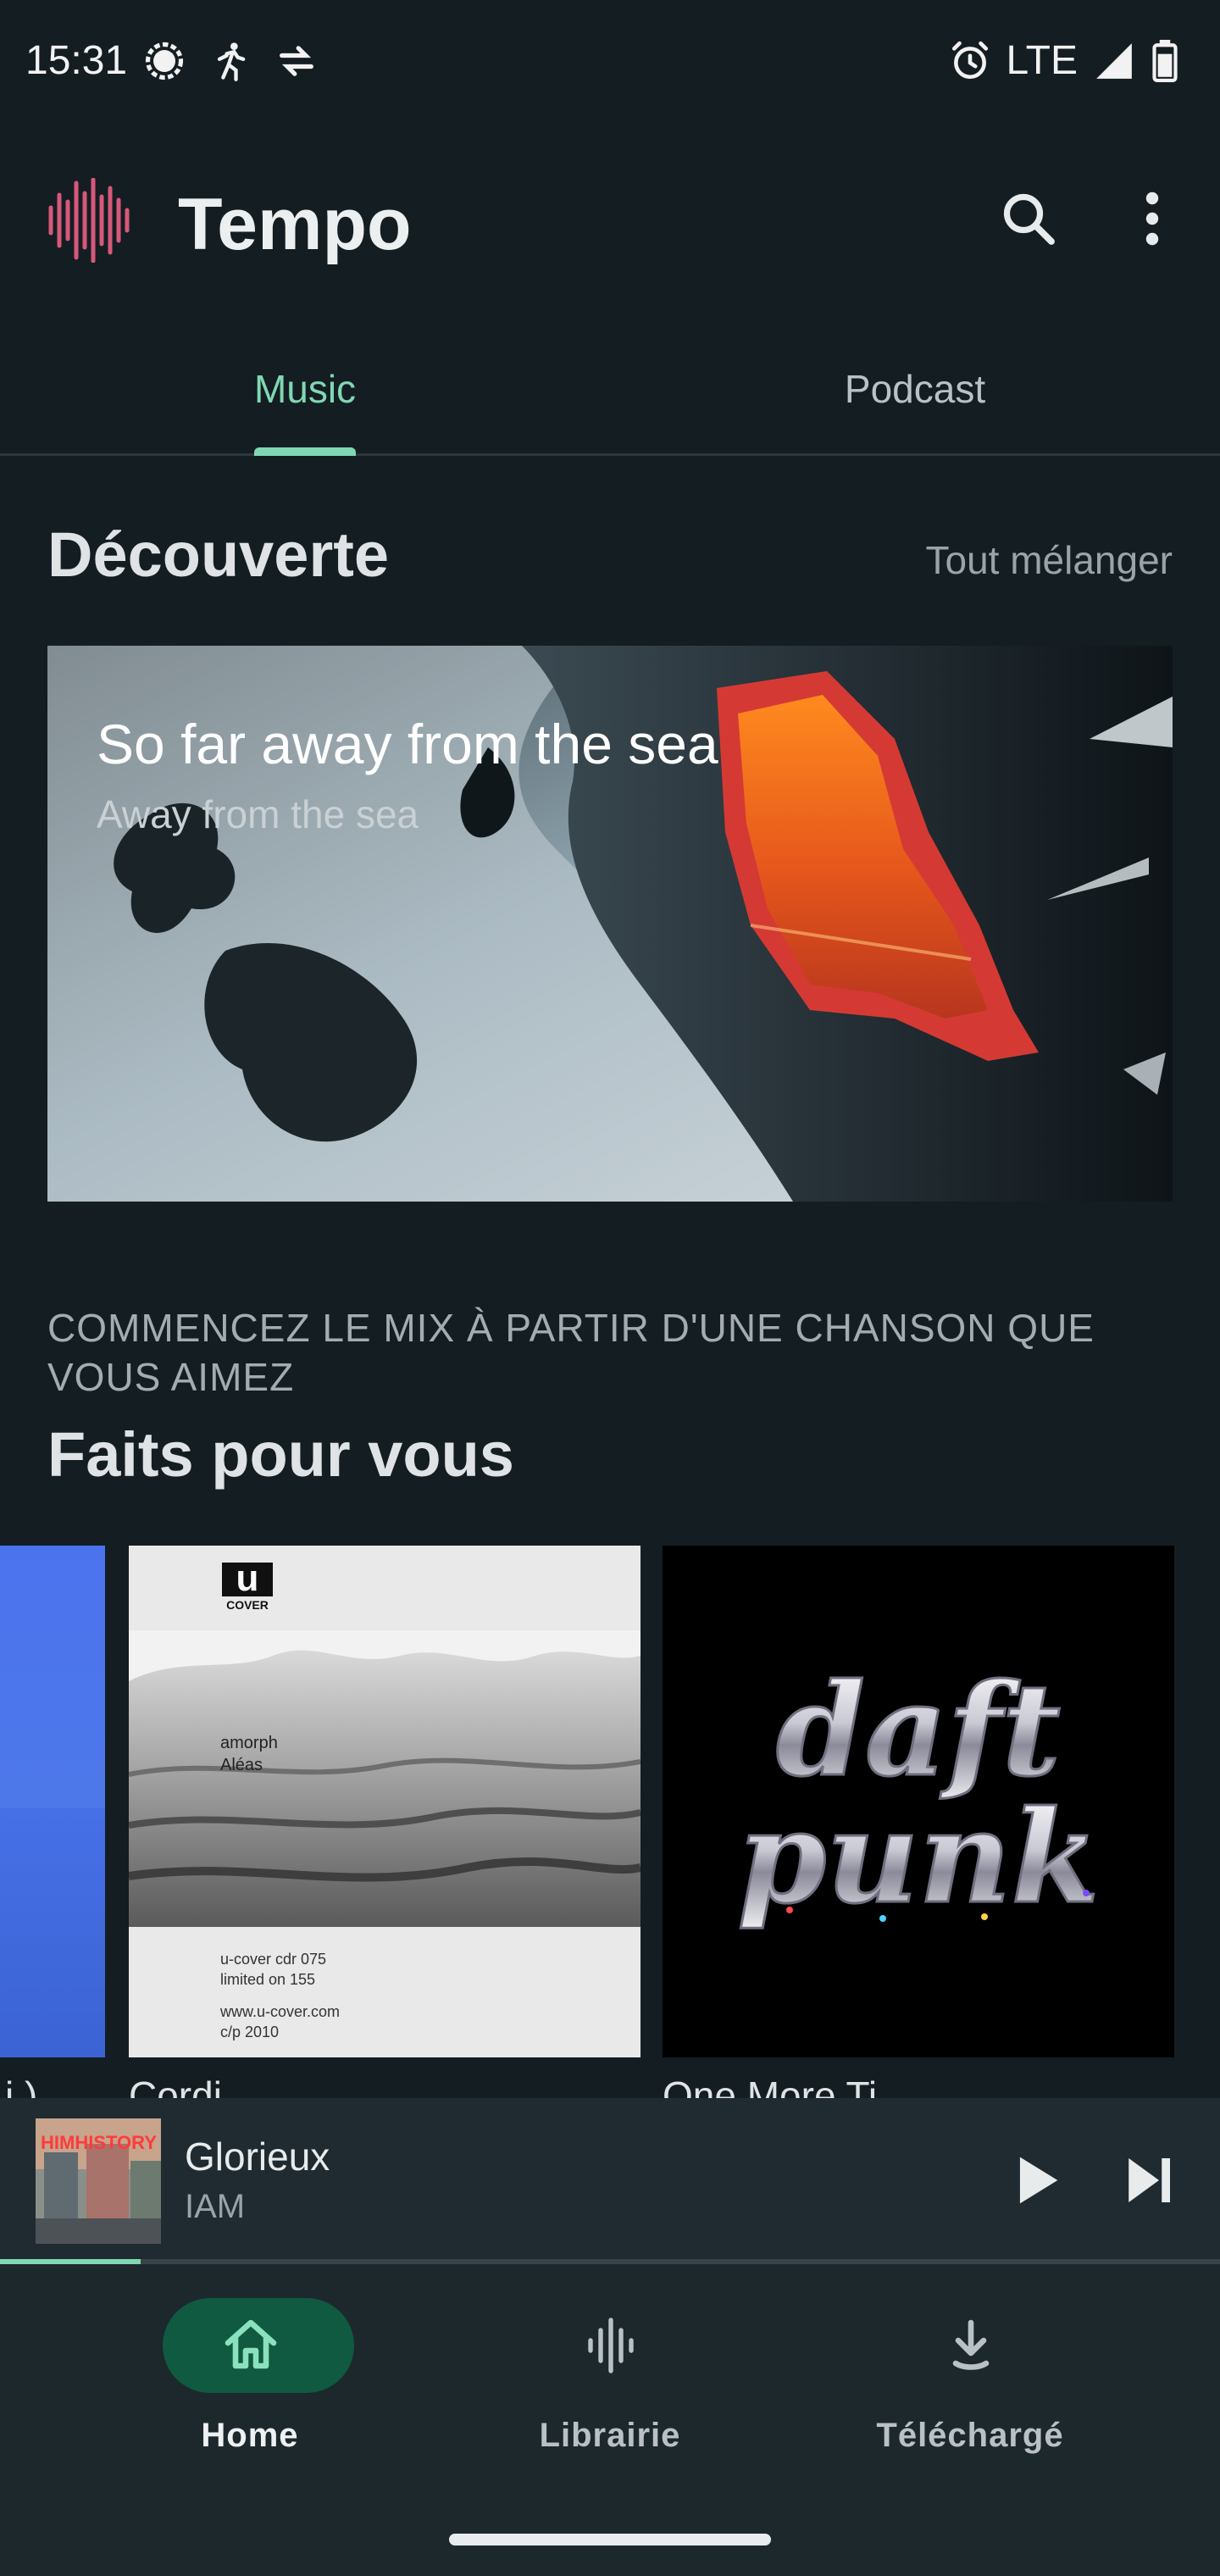 Image resolution: width=1220 pixels, height=2576 pixels. What do you see at coordinates (1148, 2180) in the screenshot?
I see `skip-next-icon` at bounding box center [1148, 2180].